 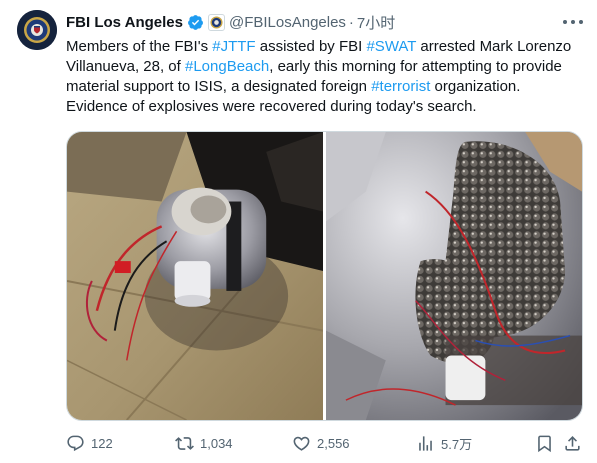 I want to click on reply-icon, so click(x=75, y=443).